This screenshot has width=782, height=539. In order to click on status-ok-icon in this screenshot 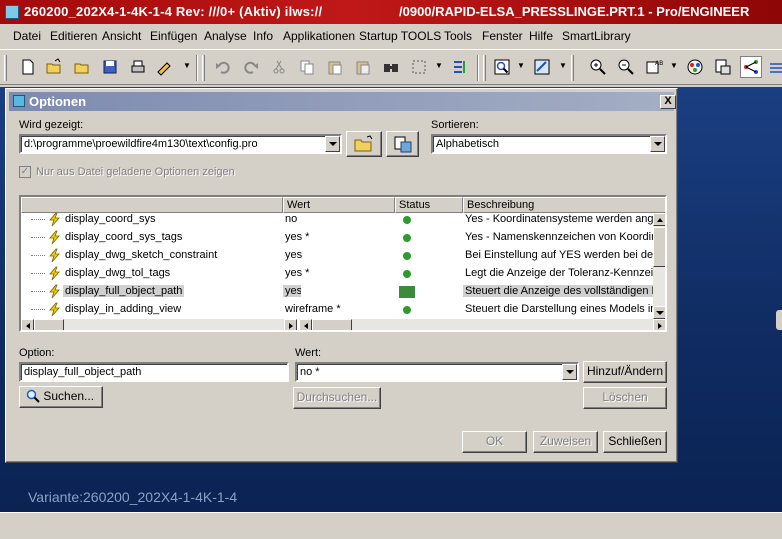, I will do `click(407, 238)`.